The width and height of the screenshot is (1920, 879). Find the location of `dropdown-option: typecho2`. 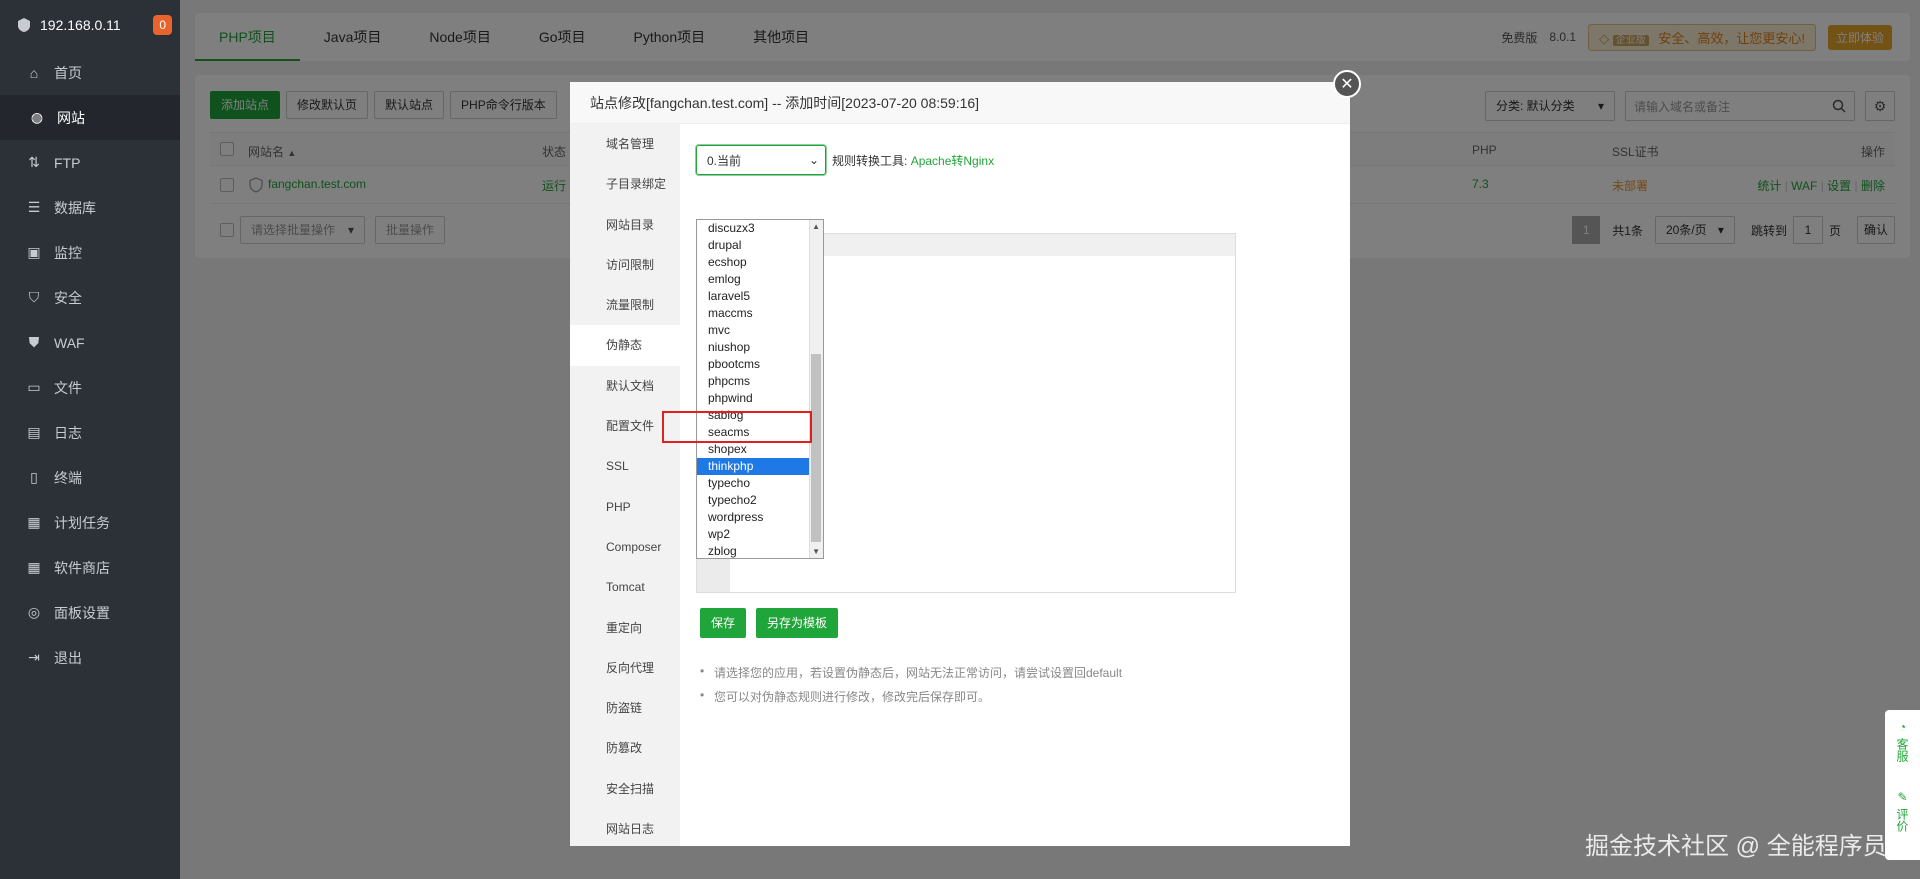

dropdown-option: typecho2 is located at coordinates (760, 500).